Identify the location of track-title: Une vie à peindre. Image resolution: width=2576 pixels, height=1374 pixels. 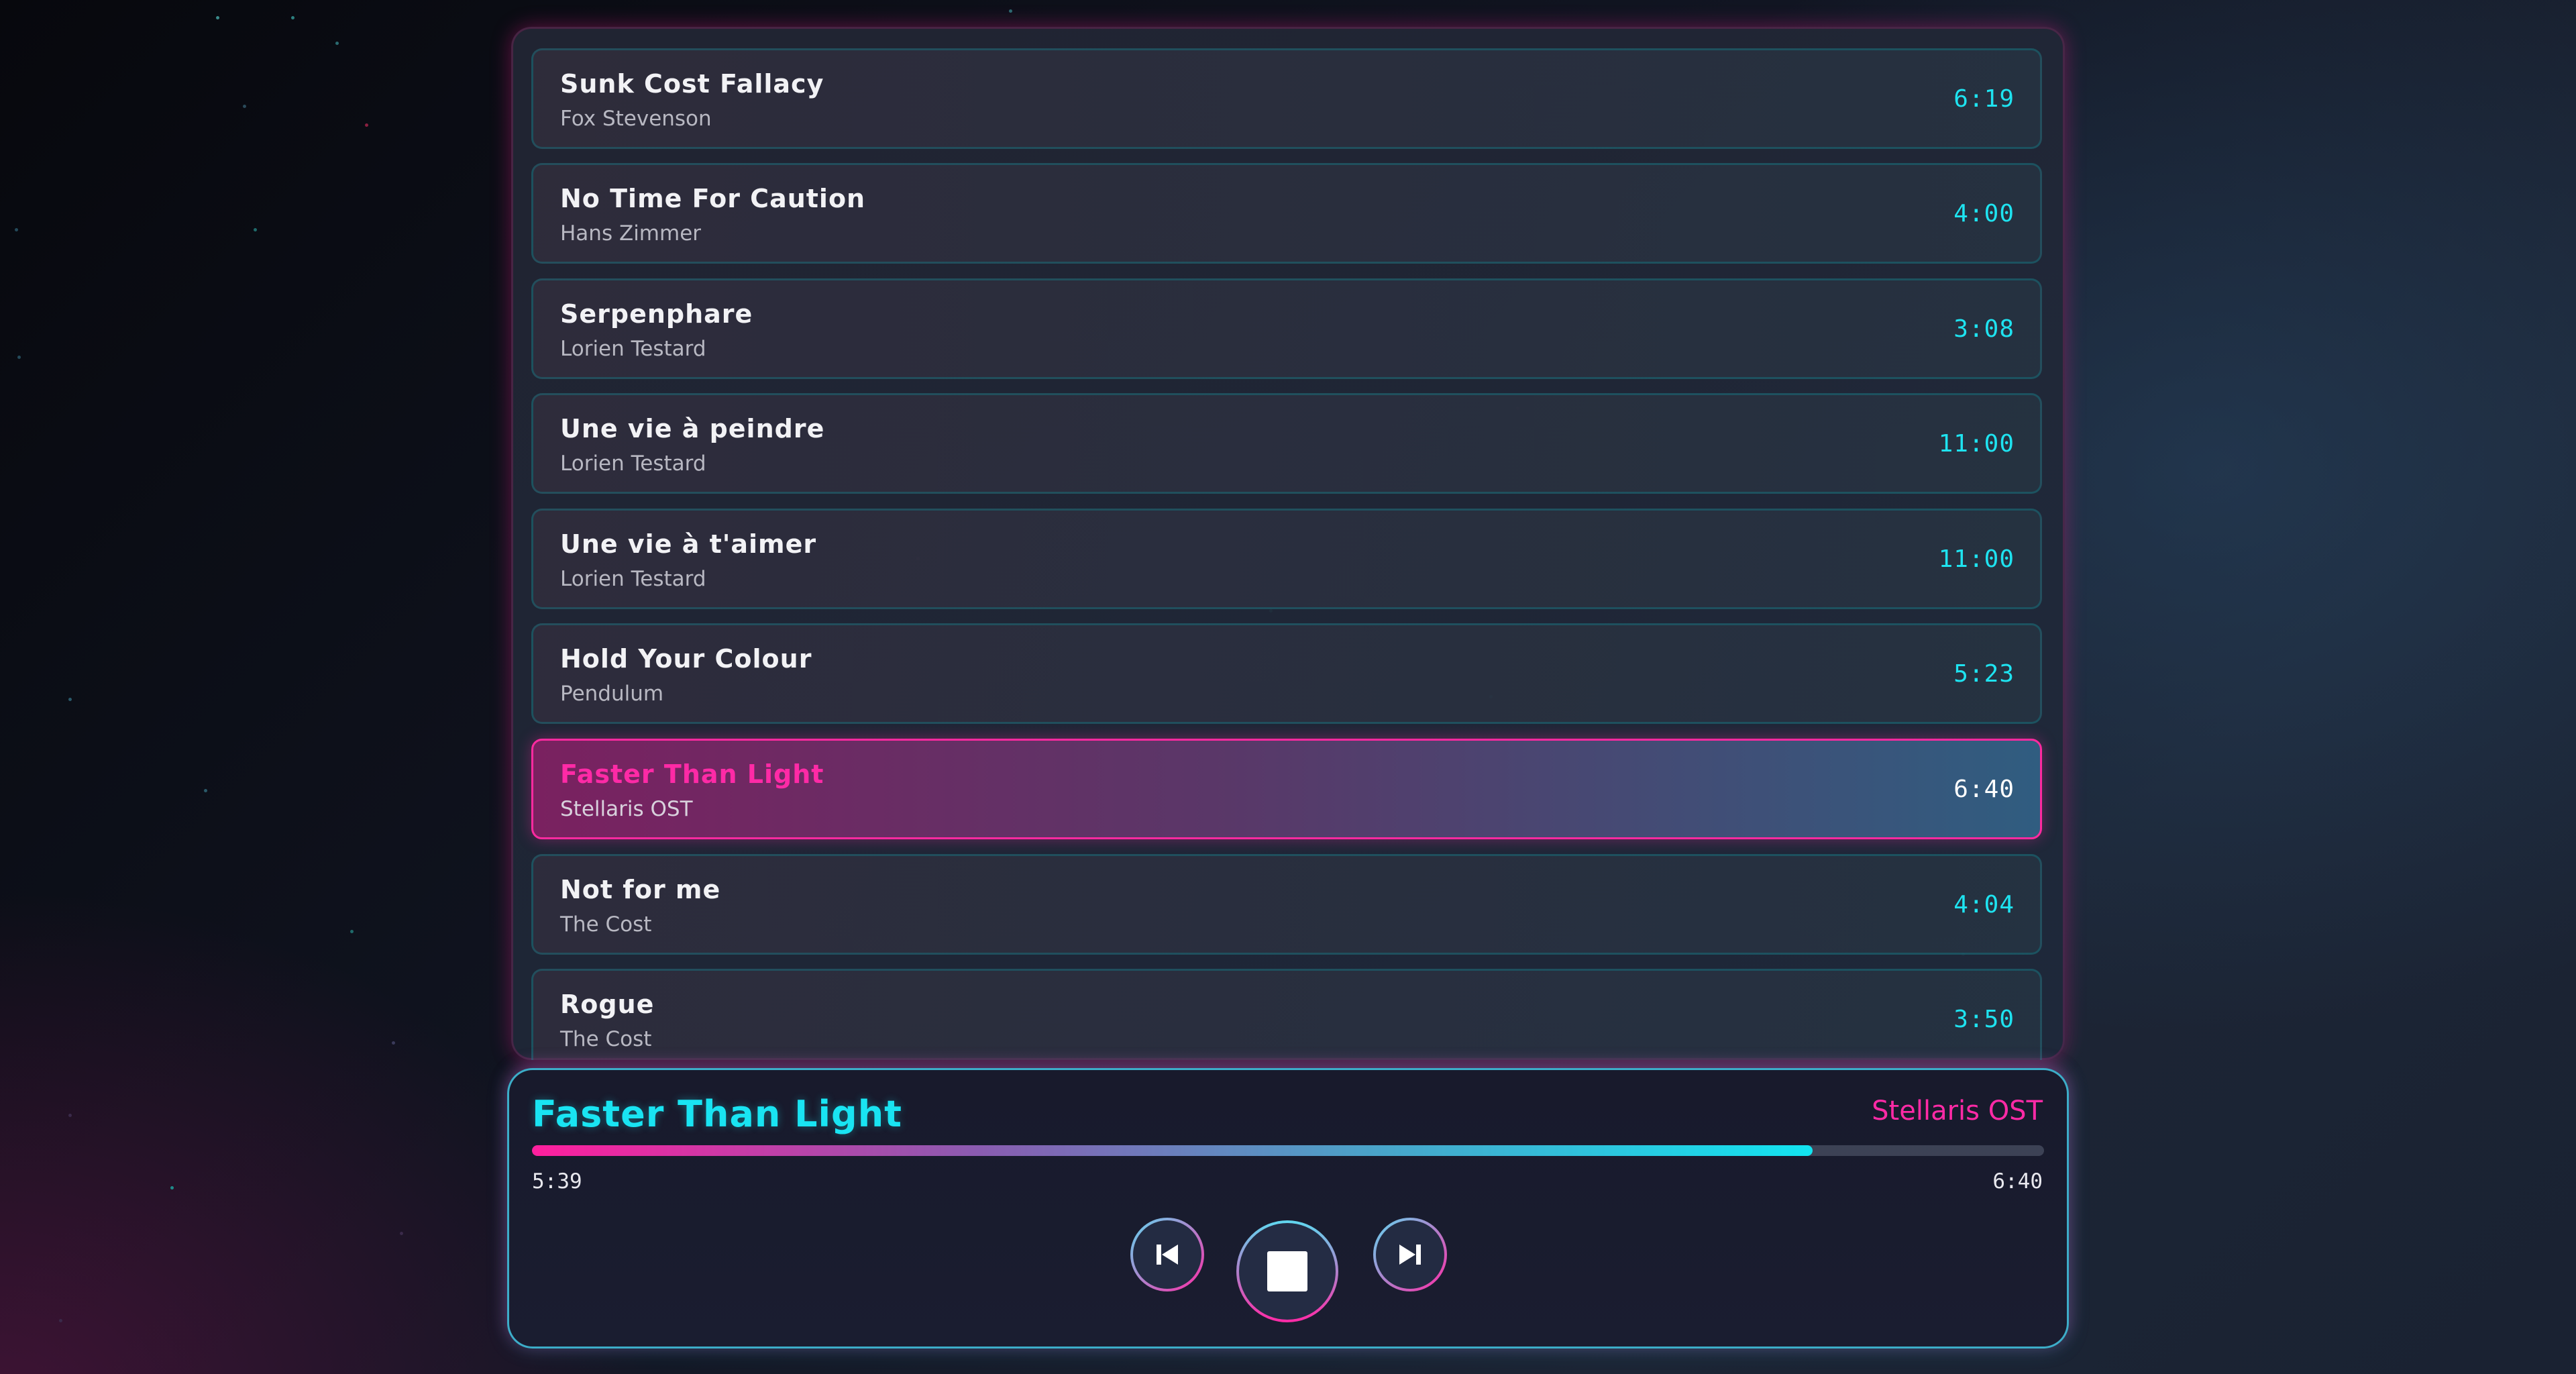
(692, 428).